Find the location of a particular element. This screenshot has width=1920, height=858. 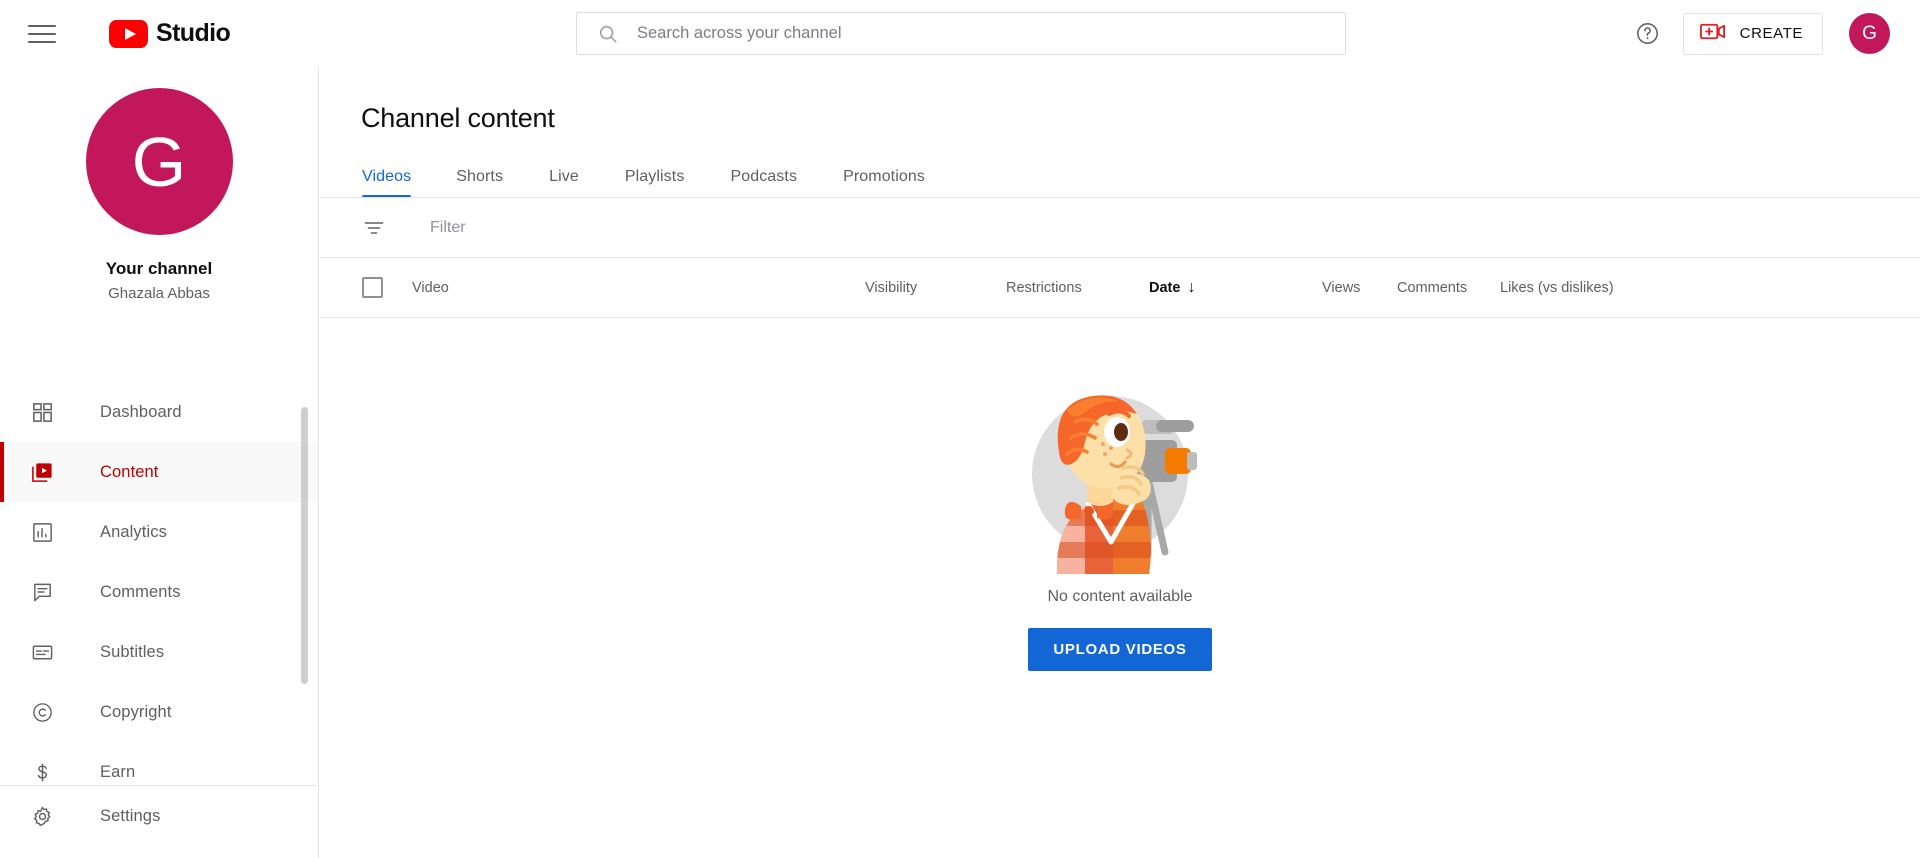

sidebar-item-label: Analytics is located at coordinates (133, 531).